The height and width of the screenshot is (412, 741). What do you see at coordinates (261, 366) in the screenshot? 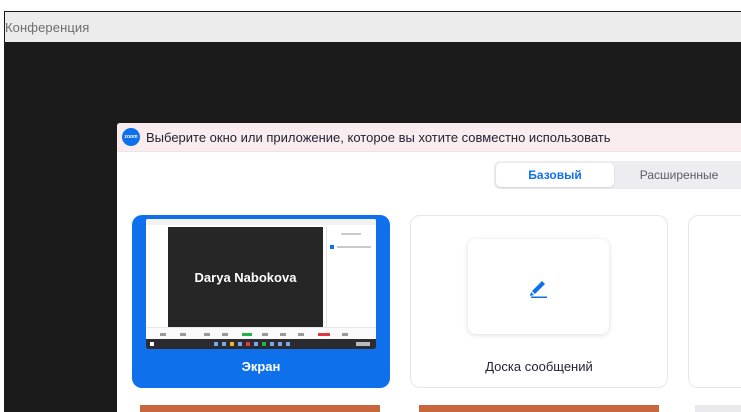
I see `share-option-screen-label: Экран` at bounding box center [261, 366].